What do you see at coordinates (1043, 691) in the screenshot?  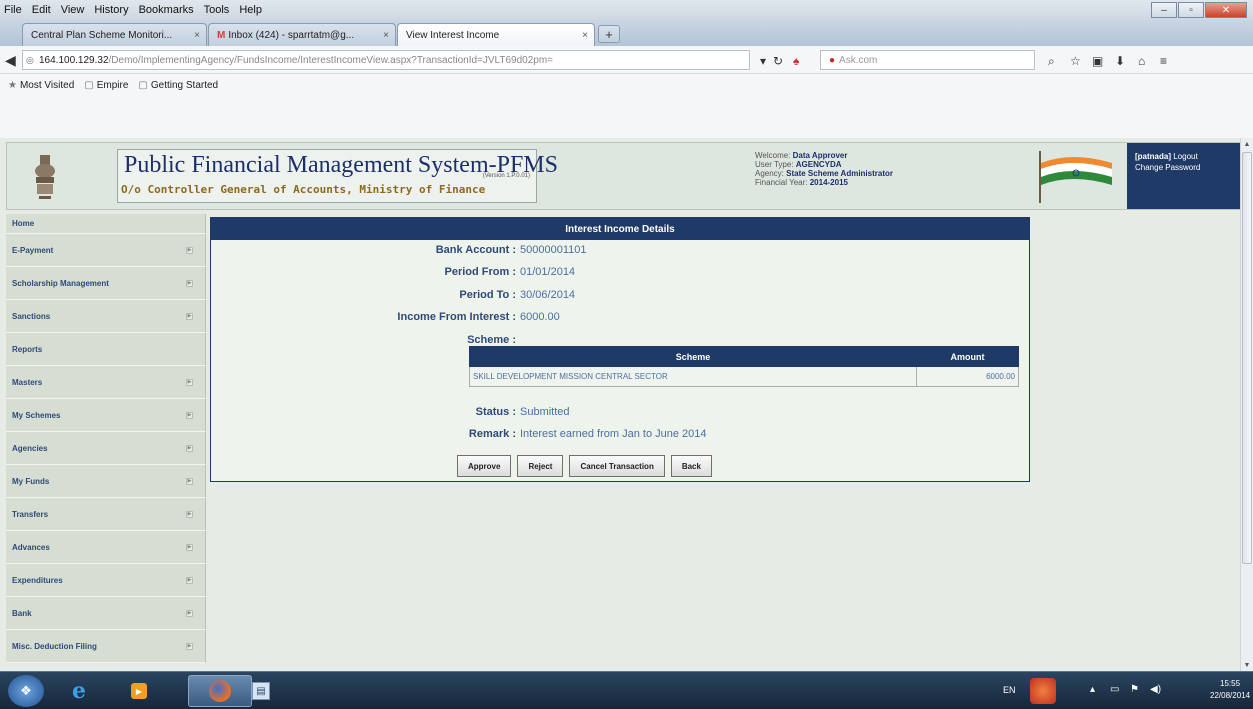 I see `people-icon` at bounding box center [1043, 691].